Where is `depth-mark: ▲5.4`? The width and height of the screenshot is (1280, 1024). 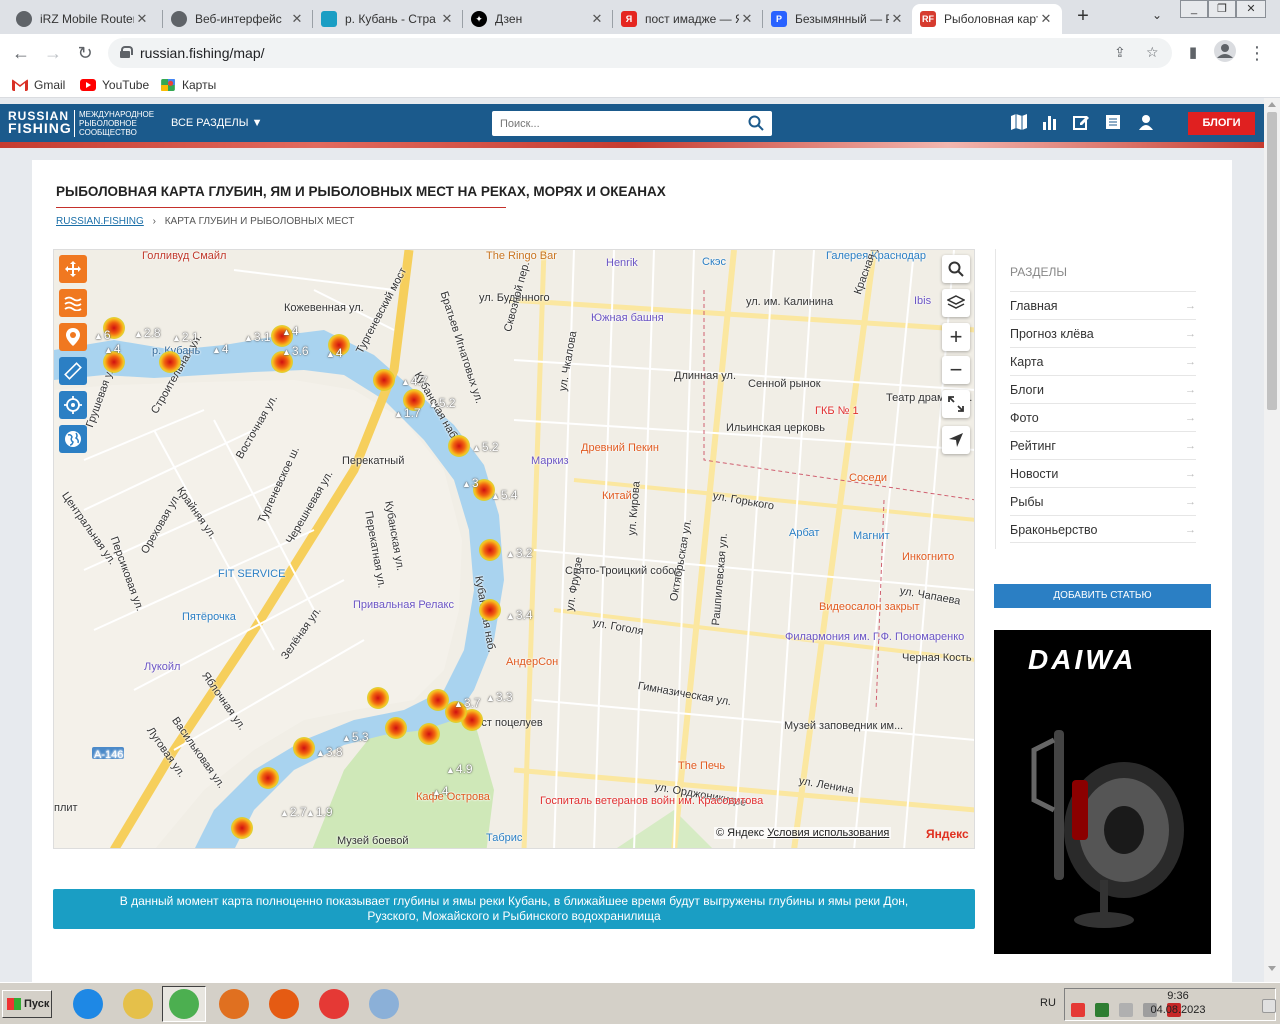
depth-mark: ▲5.4 is located at coordinates (504, 495).